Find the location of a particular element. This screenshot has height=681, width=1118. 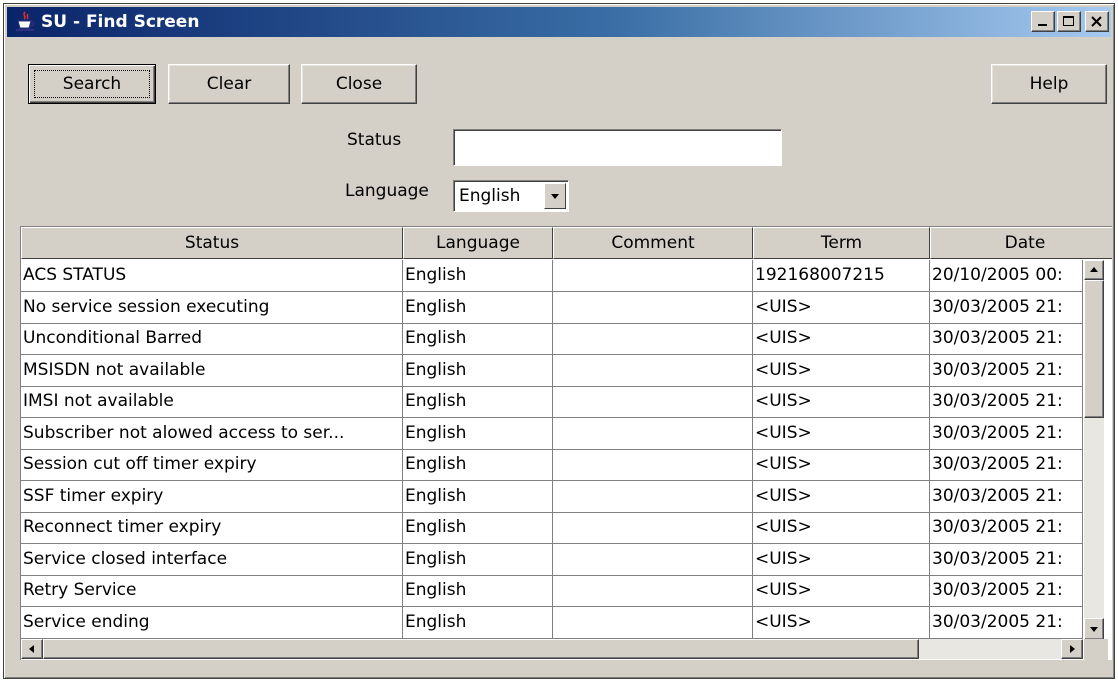

arrow-down-icon is located at coordinates (1094, 629).